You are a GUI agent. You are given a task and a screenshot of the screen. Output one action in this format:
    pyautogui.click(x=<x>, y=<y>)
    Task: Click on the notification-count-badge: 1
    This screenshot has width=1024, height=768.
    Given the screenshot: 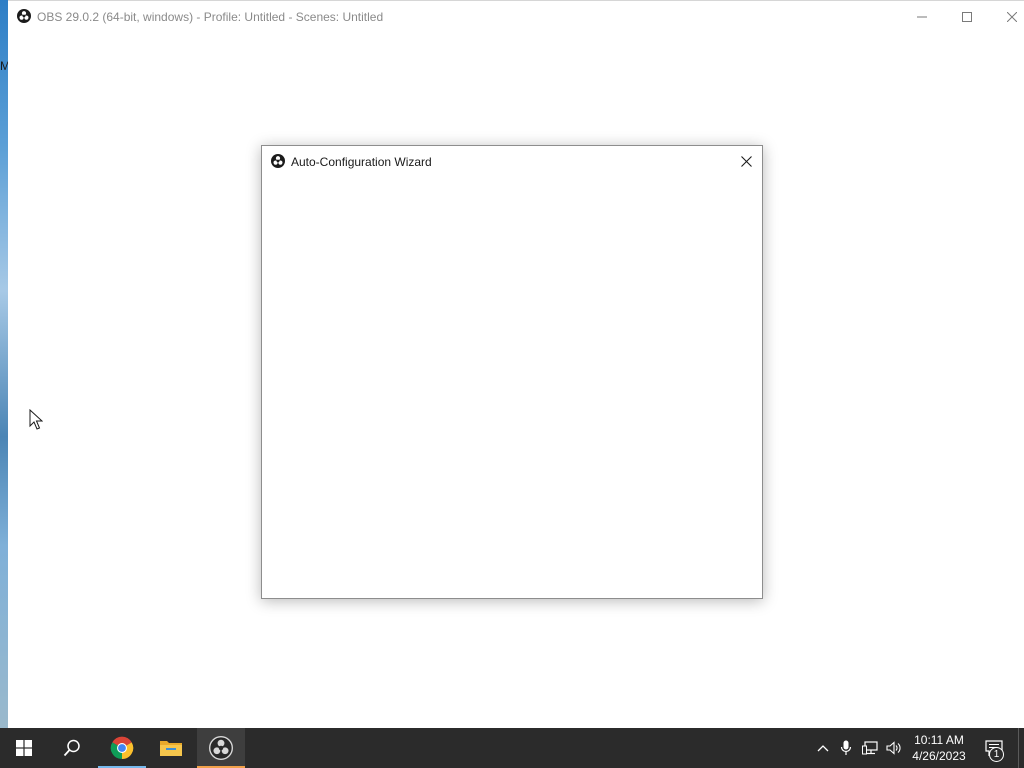 What is the action you would take?
    pyautogui.click(x=996, y=754)
    